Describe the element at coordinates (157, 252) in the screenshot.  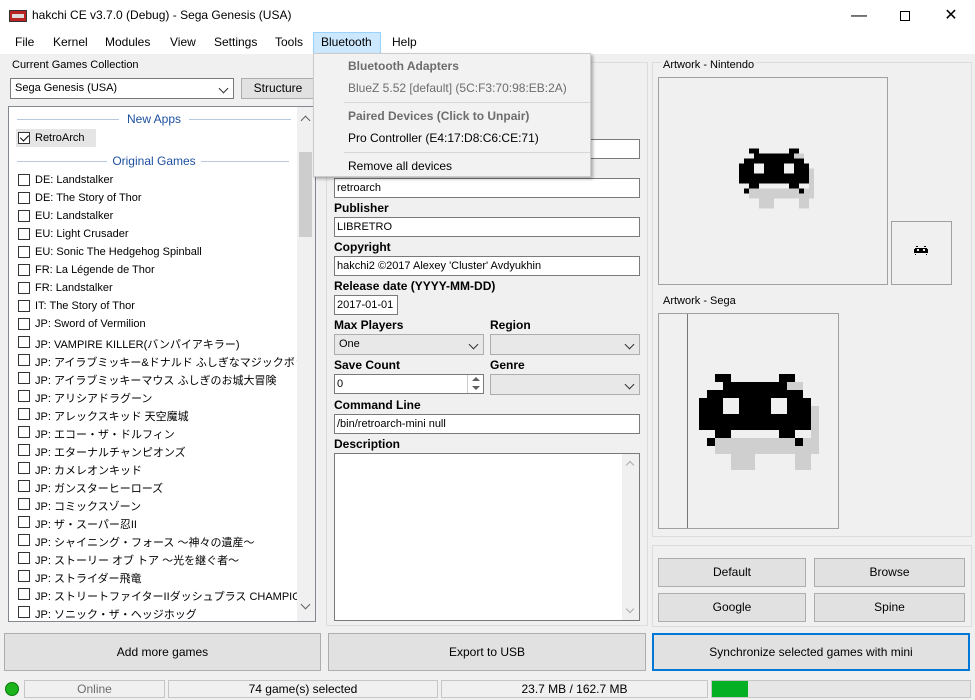
I see `list-item: EU: Sonic The Hedgehog Spinball` at that location.